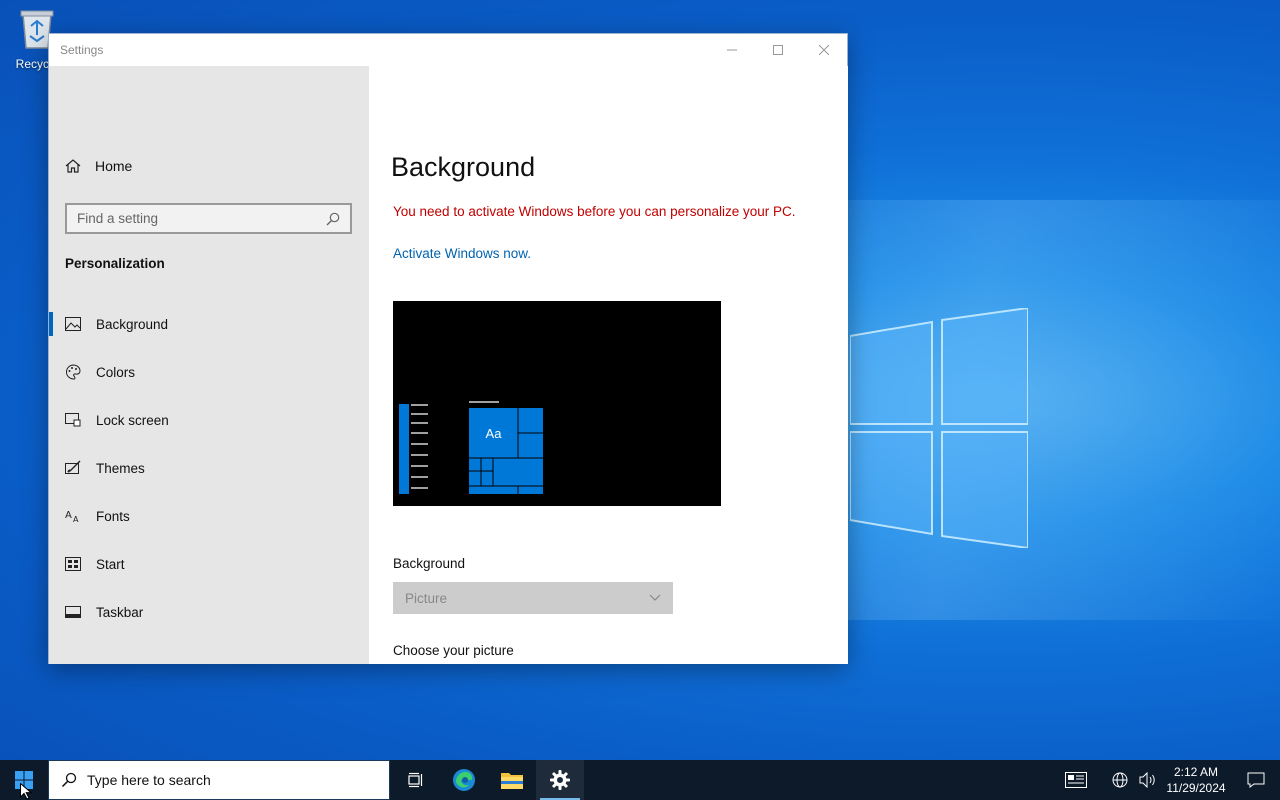 The image size is (1280, 800). I want to click on minimize-button, so click(732, 50).